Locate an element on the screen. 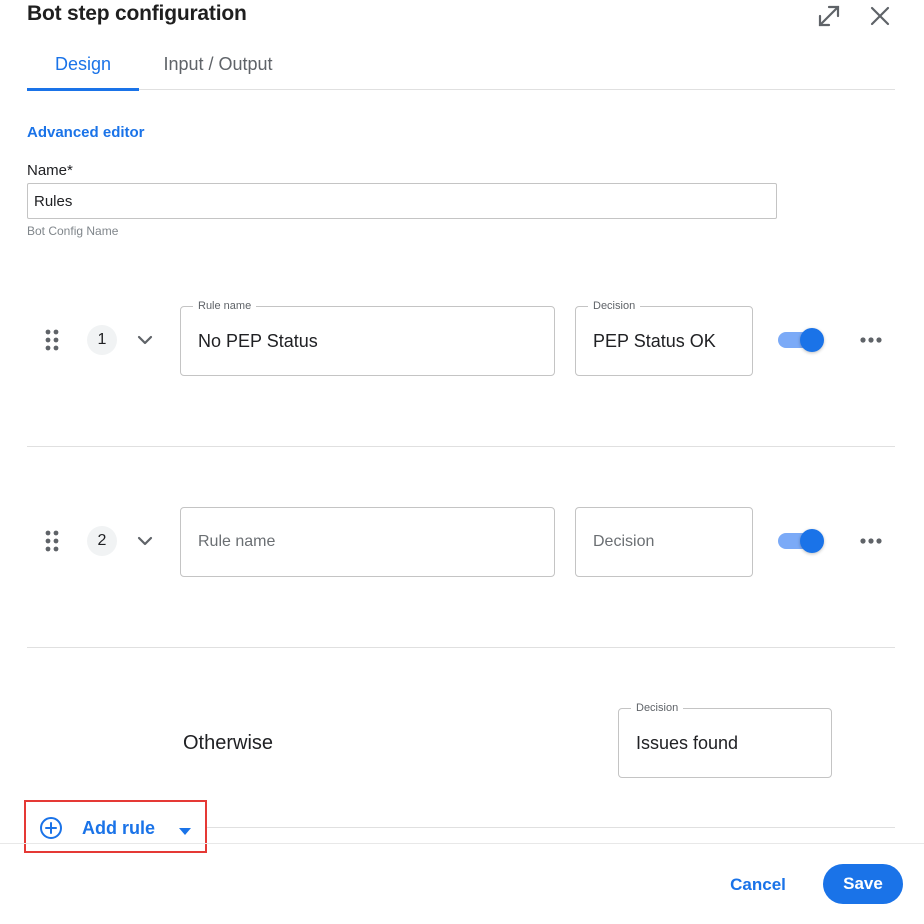  advanced-editor-link: Advanced editor is located at coordinates (86, 132).